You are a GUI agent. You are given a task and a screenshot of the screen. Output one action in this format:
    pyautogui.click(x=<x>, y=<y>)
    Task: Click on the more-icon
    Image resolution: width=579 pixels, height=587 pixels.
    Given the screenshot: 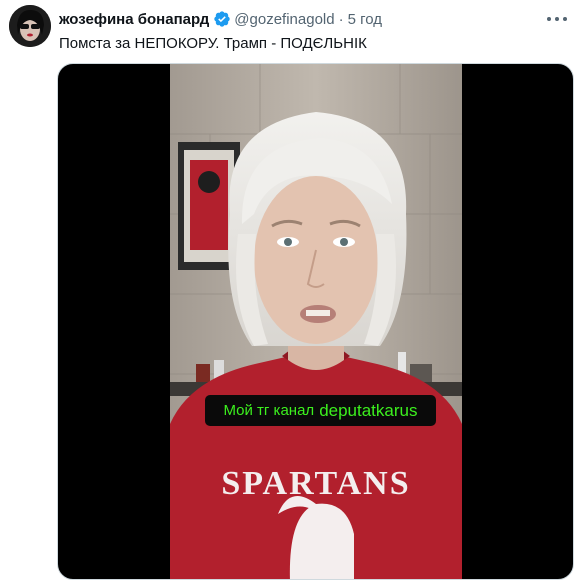 What is the action you would take?
    pyautogui.click(x=557, y=19)
    